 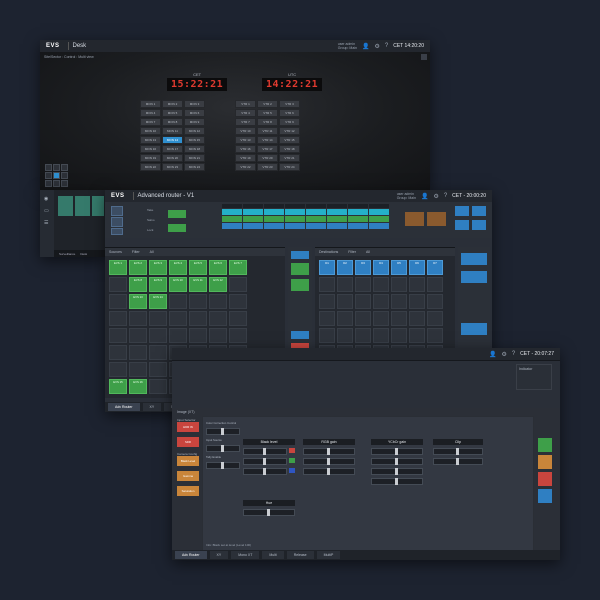 I want to click on tab-multi: Multi, so click(x=273, y=555).